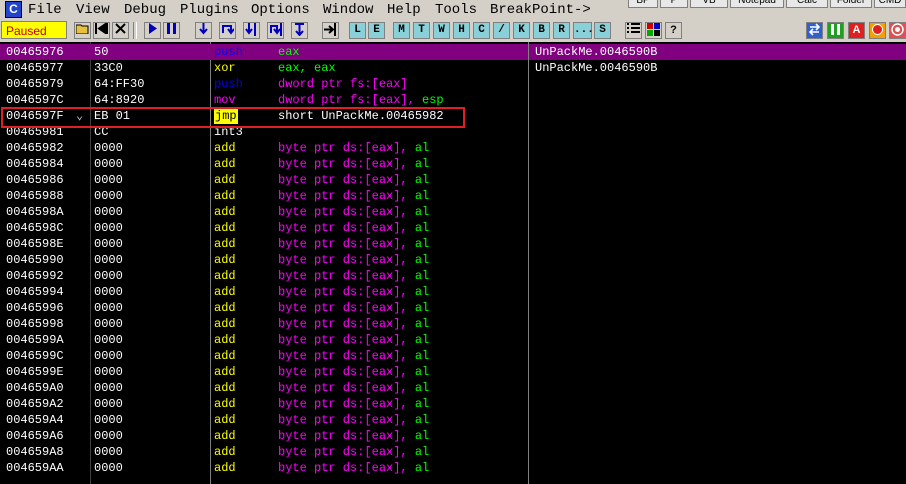 This screenshot has width=906, height=484. I want to click on disassembly-row: 0046598E 0000 add byte ptr ds:[eax], al, so click(264, 244).